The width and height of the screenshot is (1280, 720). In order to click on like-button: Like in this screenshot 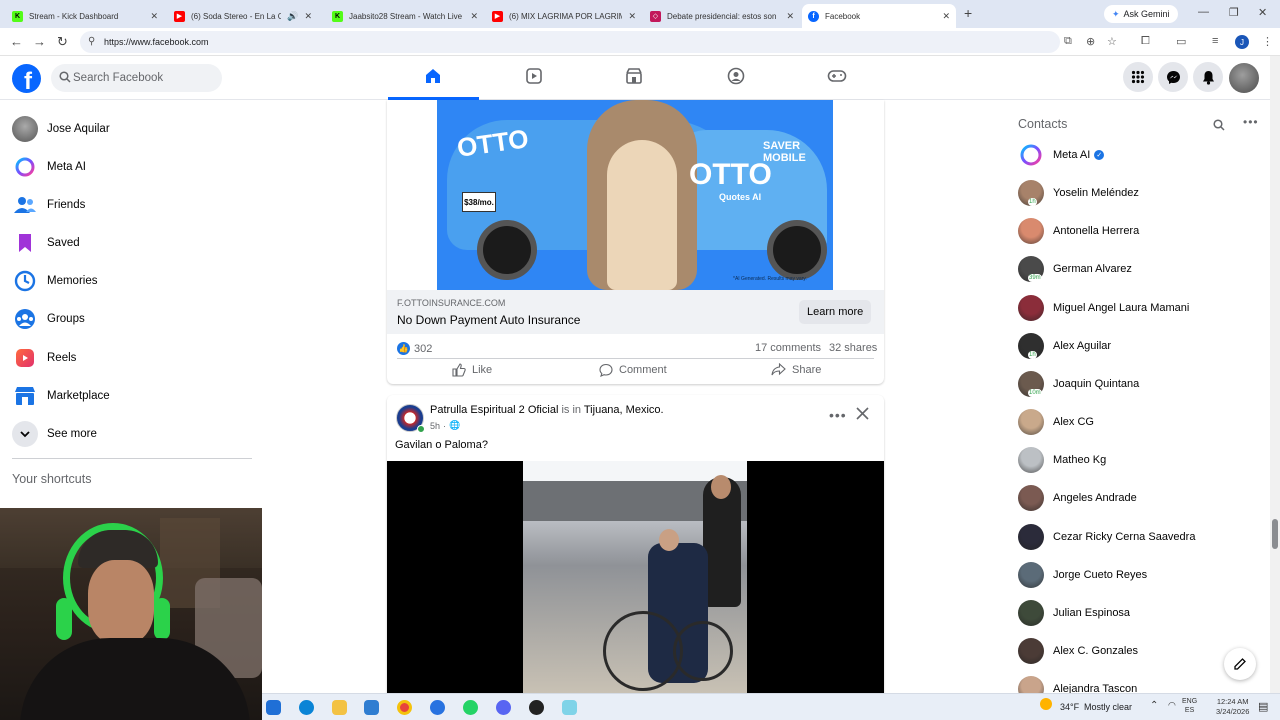, I will do `click(472, 370)`.